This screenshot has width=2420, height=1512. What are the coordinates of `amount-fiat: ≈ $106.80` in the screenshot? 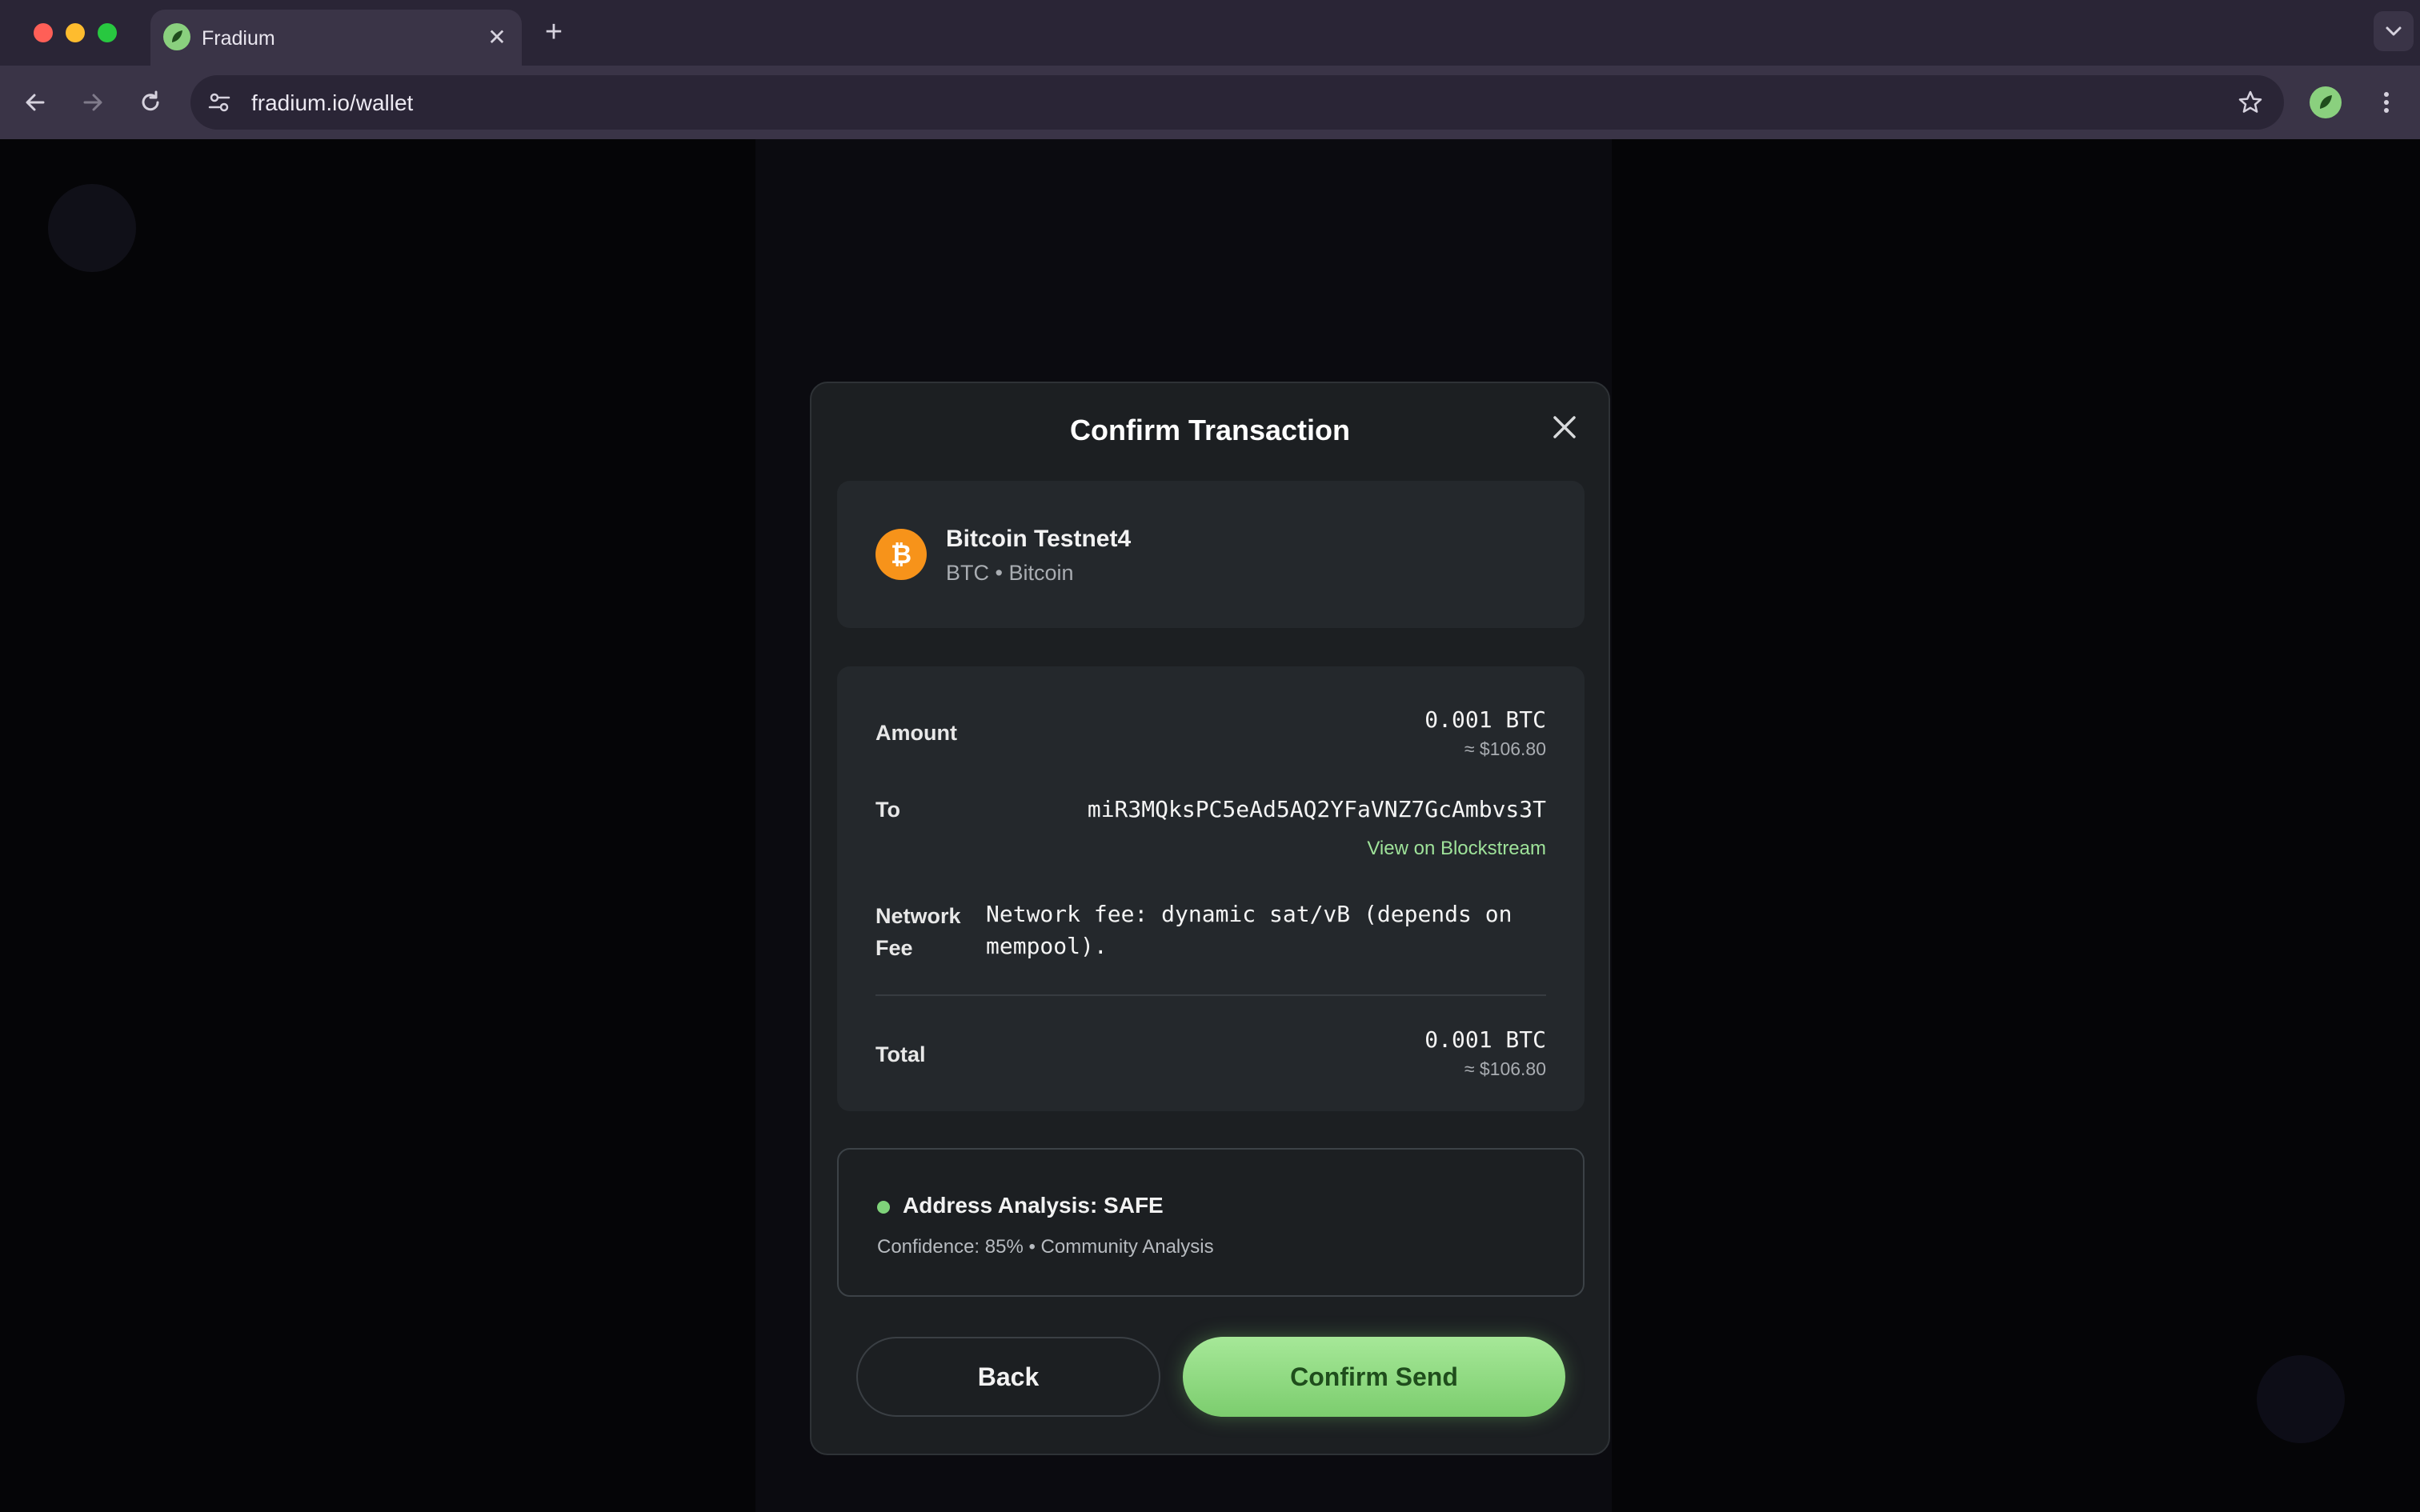 It's located at (1505, 748).